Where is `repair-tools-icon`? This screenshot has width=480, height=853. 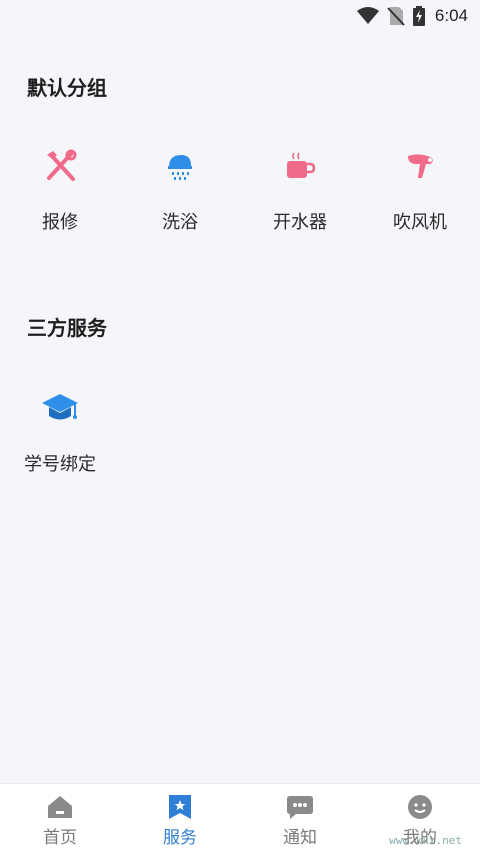
repair-tools-icon is located at coordinates (60, 166).